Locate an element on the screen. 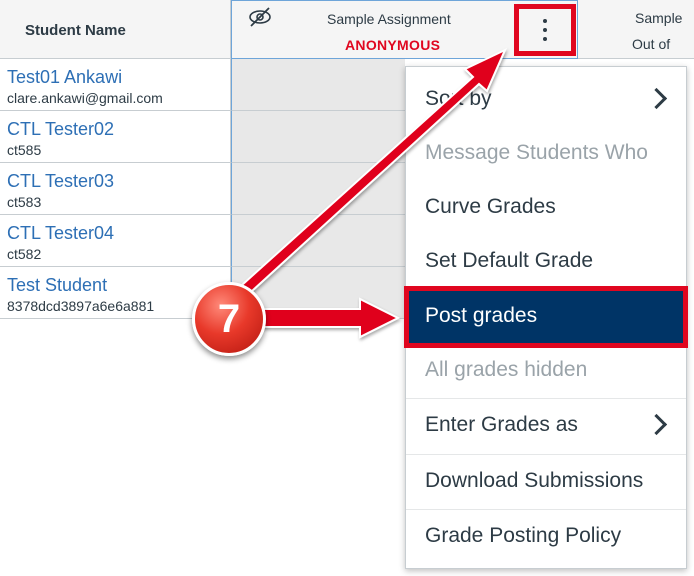  student-row: CTL Tester04 ct582 is located at coordinates (115, 241).